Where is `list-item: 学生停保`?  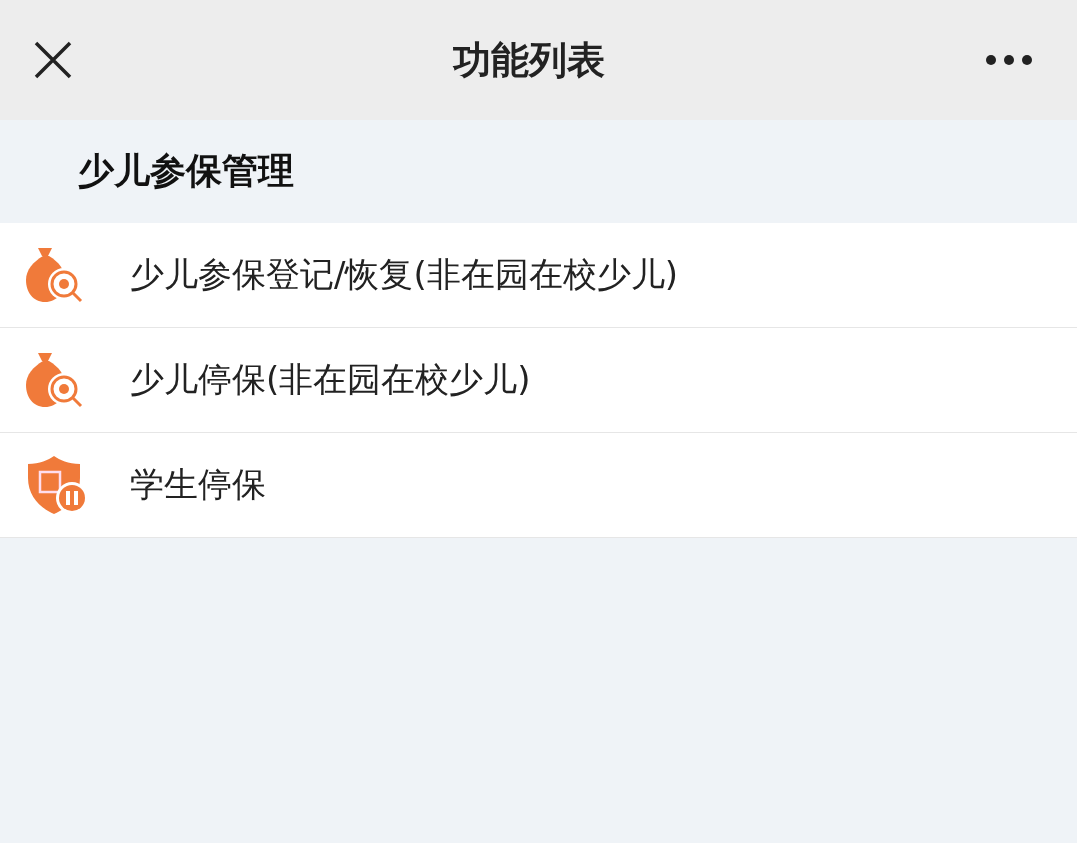 list-item: 学生停保 is located at coordinates (538, 485).